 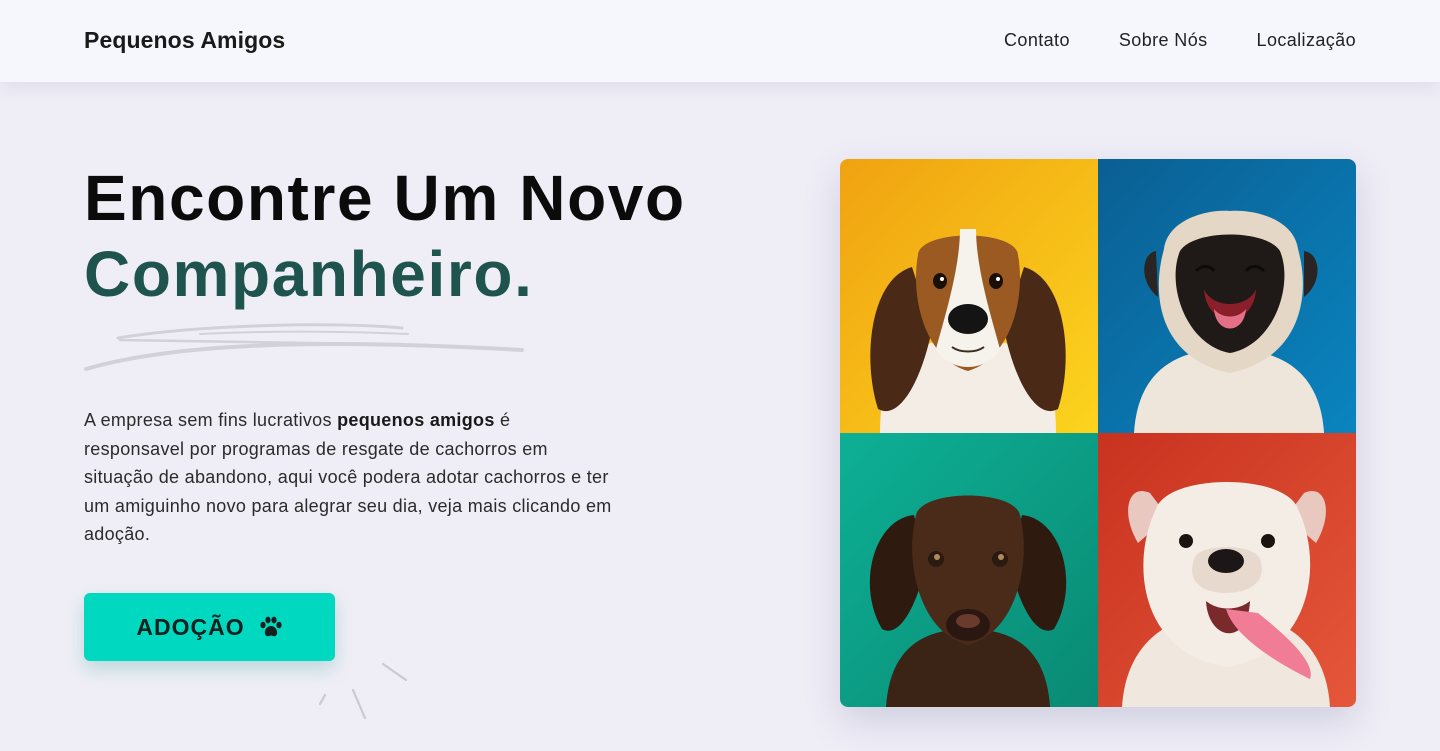 What do you see at coordinates (363, 691) in the screenshot?
I see `sparkle-decoration` at bounding box center [363, 691].